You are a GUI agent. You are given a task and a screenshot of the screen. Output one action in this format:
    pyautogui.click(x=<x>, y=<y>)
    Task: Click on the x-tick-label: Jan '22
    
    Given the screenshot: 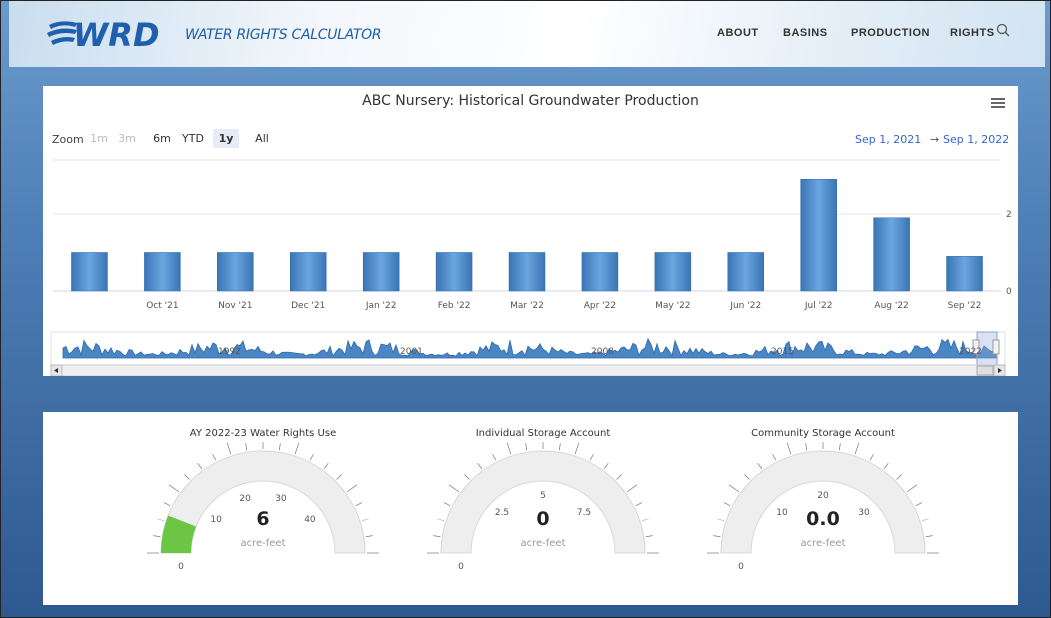 What is the action you would take?
    pyautogui.click(x=381, y=306)
    